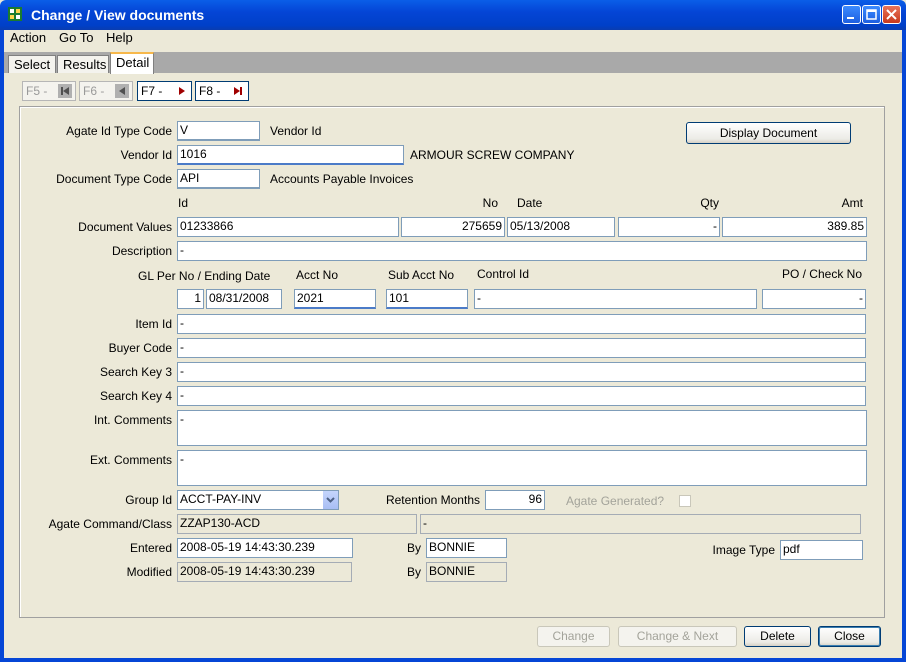  What do you see at coordinates (530, 203) in the screenshot?
I see `doc-date-header: Date` at bounding box center [530, 203].